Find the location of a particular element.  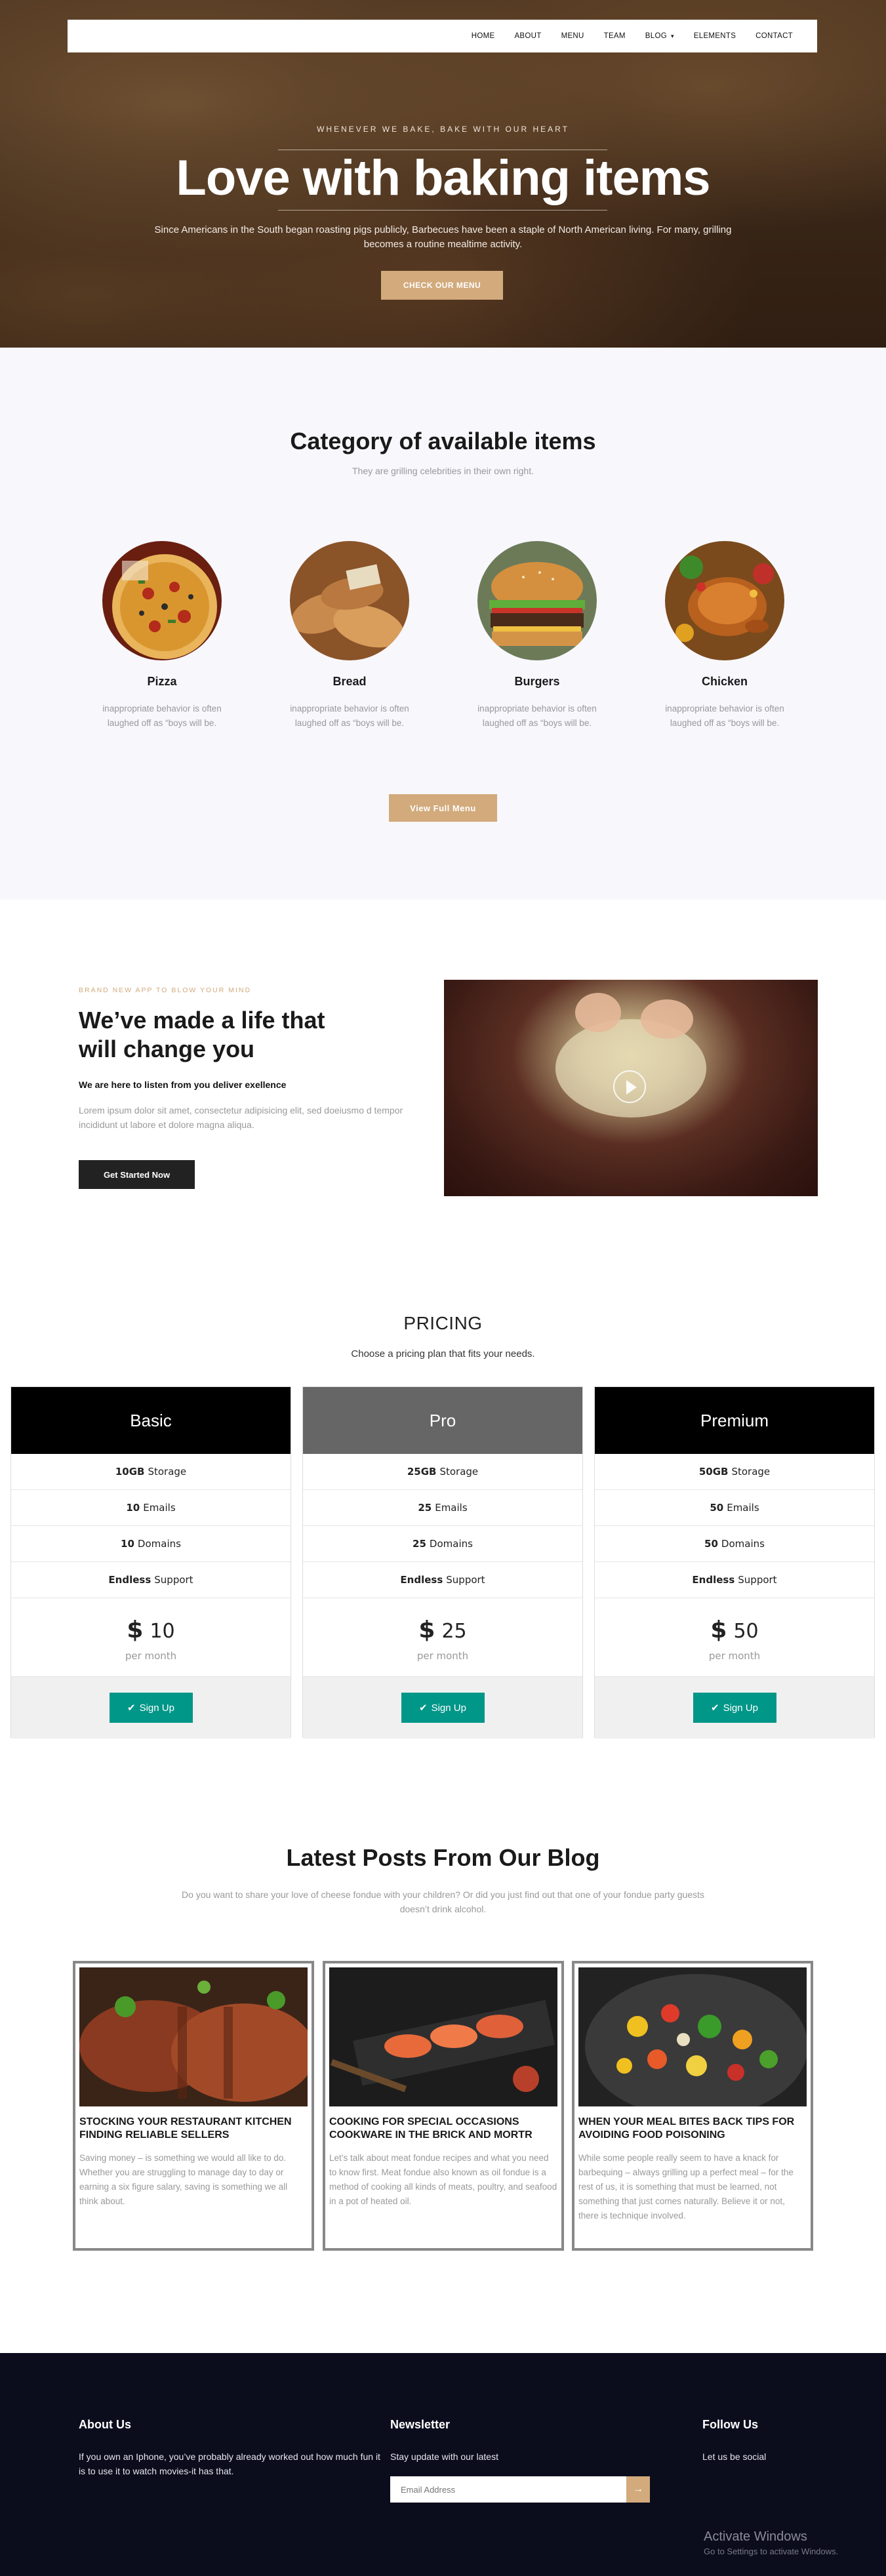

newsletter-email-input is located at coordinates (510, 2489).